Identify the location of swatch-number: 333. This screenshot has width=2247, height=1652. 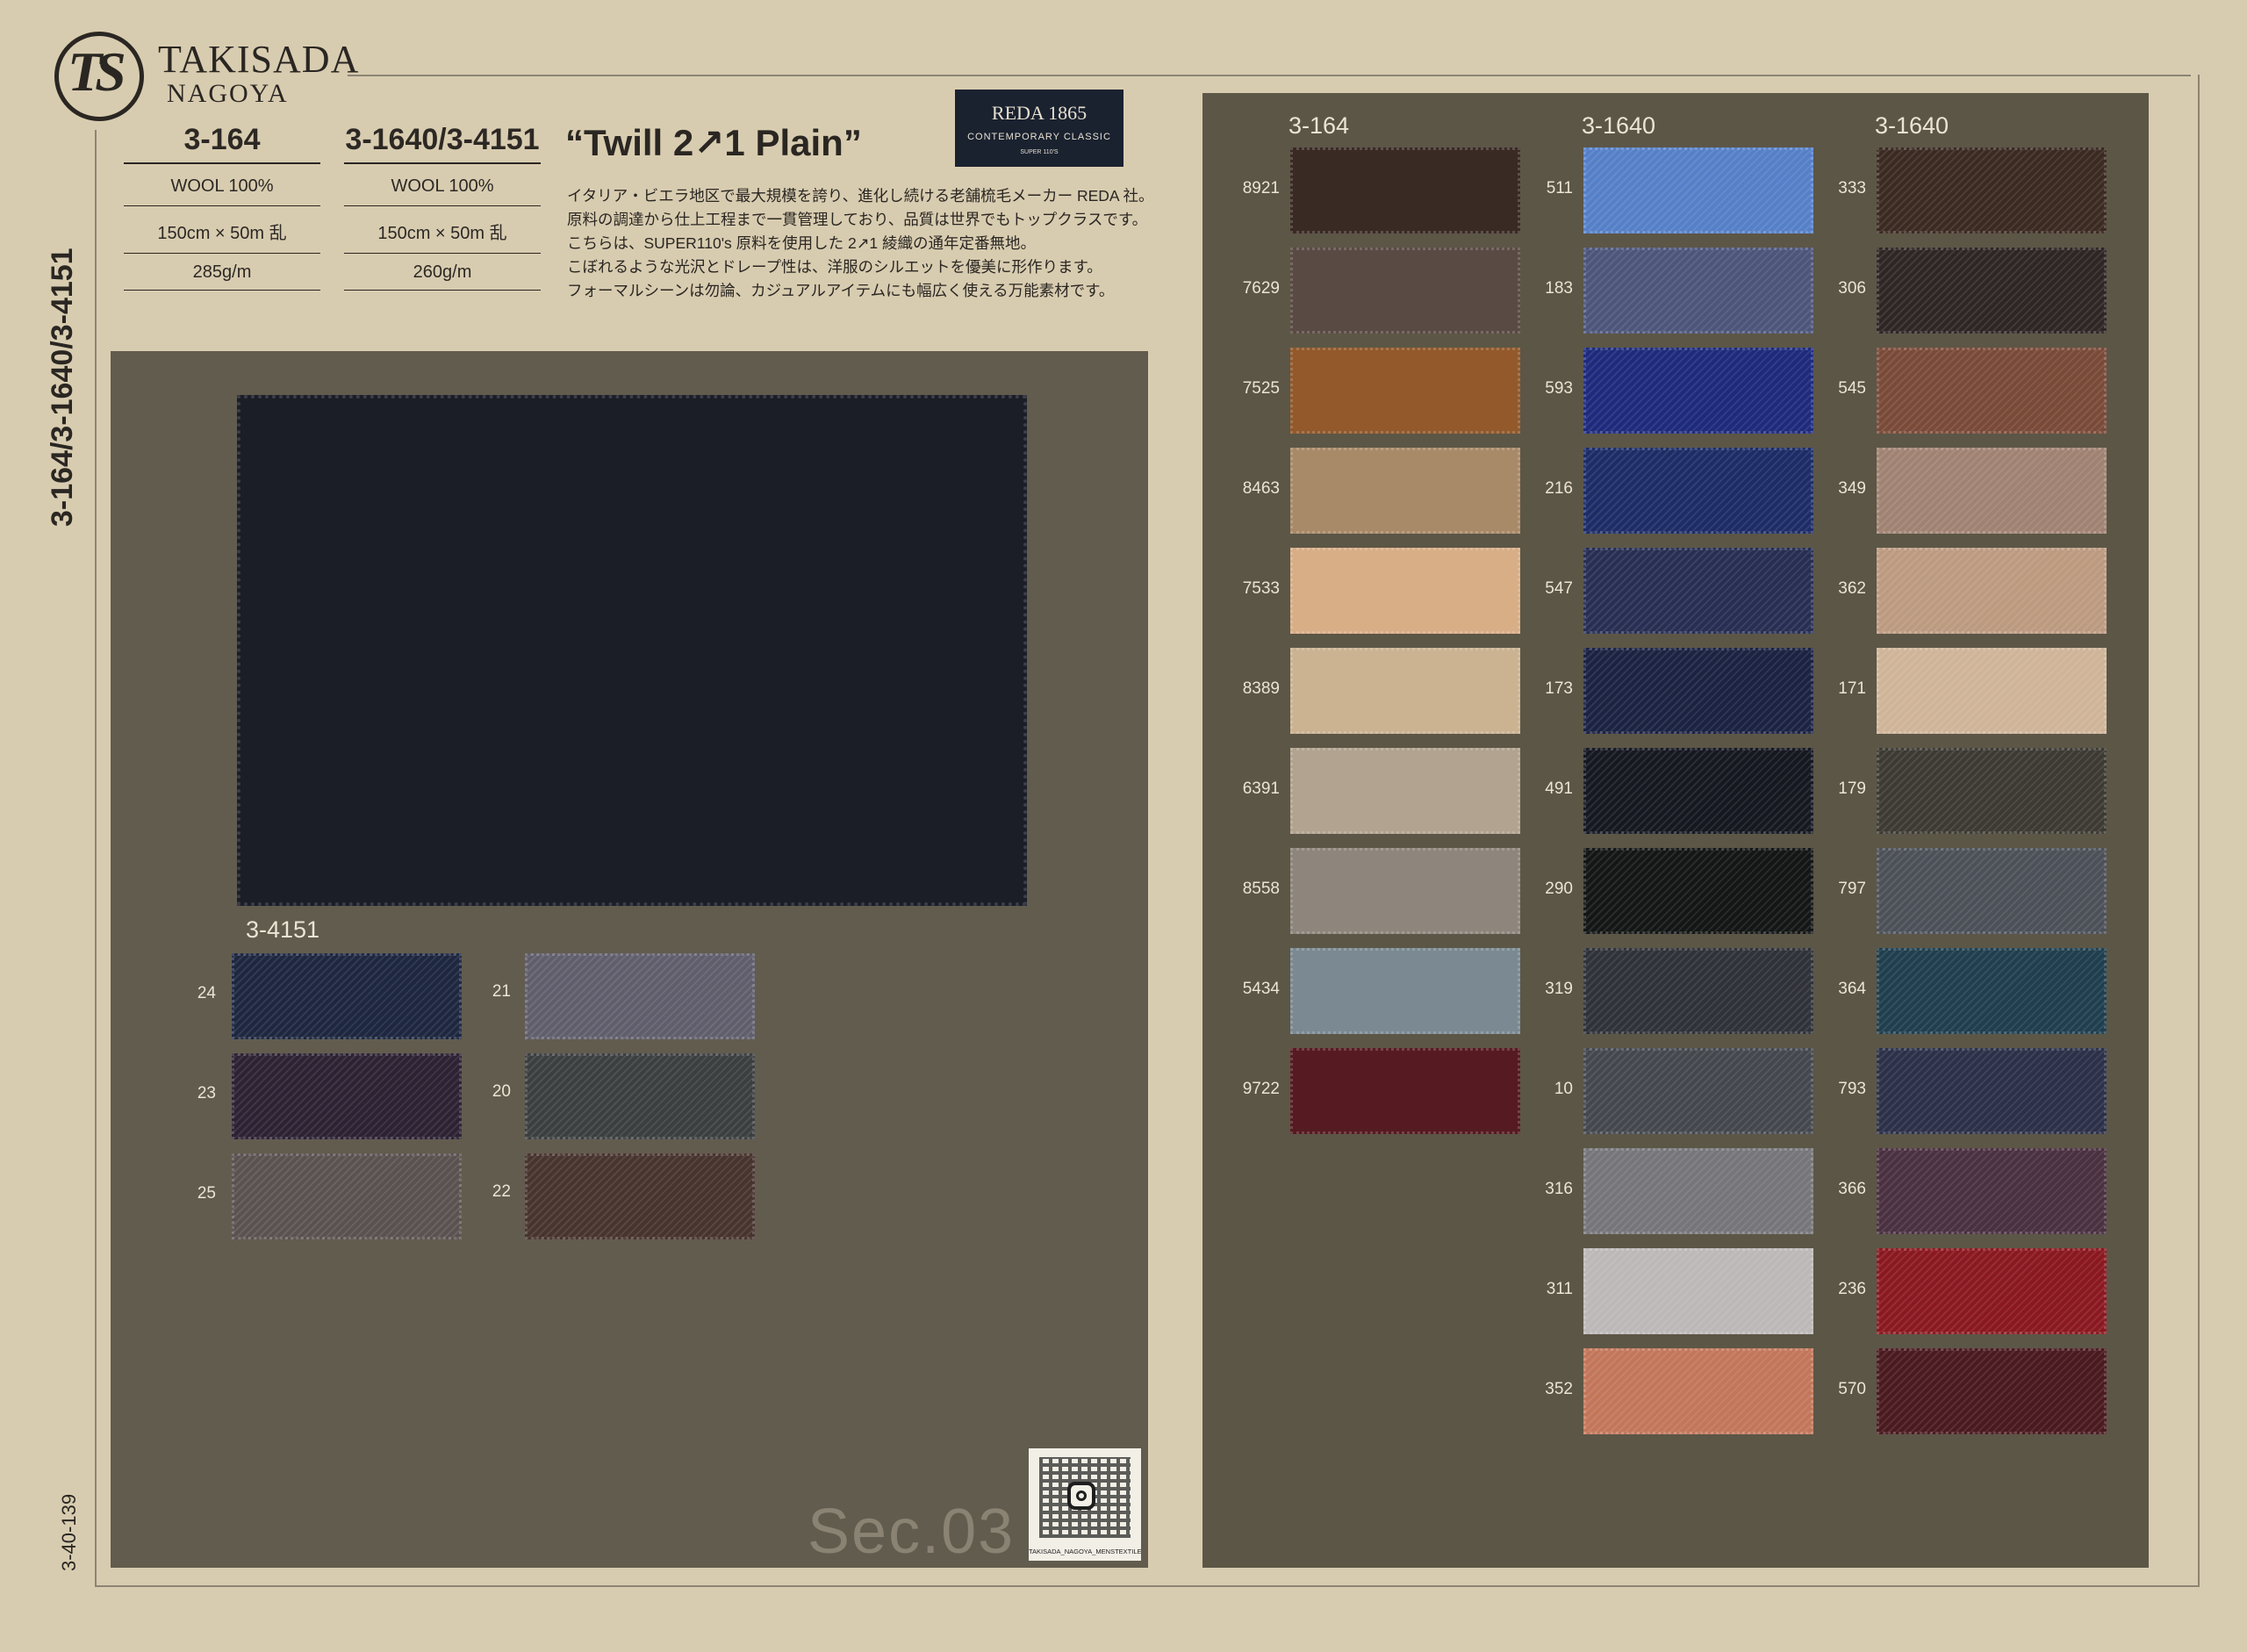
(1852, 188).